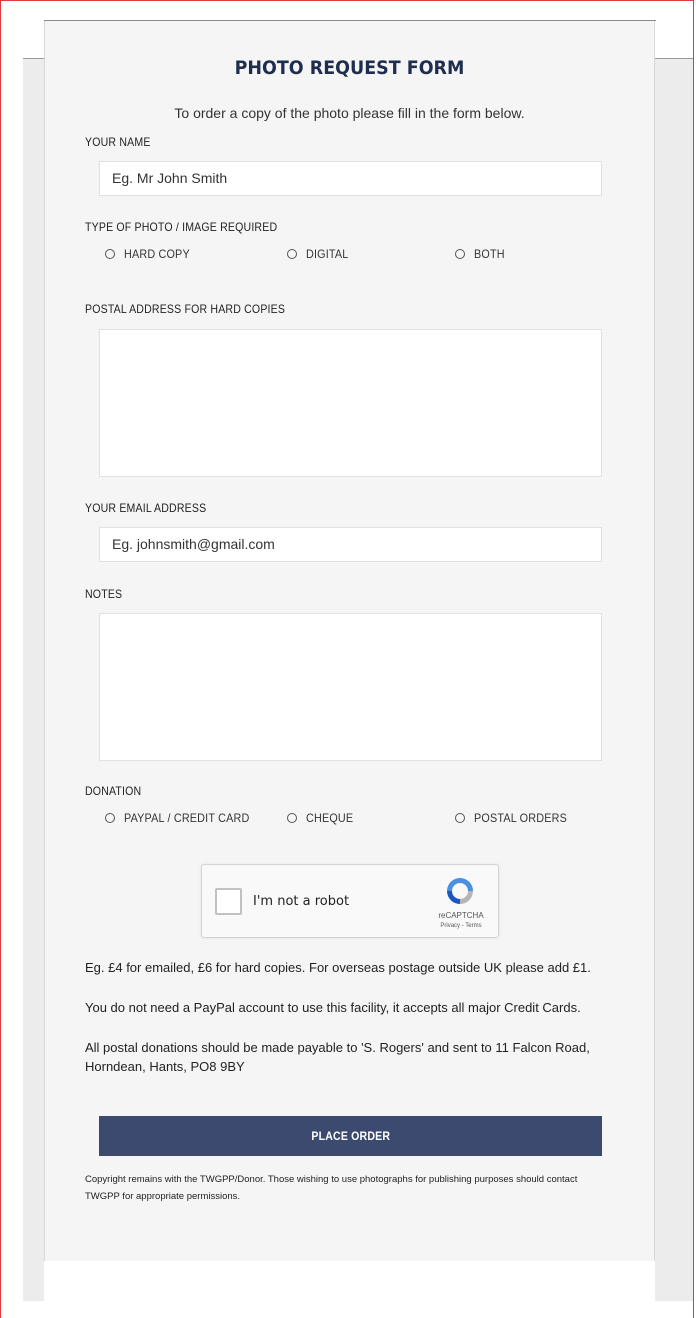 This screenshot has width=696, height=1318. What do you see at coordinates (350, 178) in the screenshot?
I see `name-input: Eg. Mr John Smith` at bounding box center [350, 178].